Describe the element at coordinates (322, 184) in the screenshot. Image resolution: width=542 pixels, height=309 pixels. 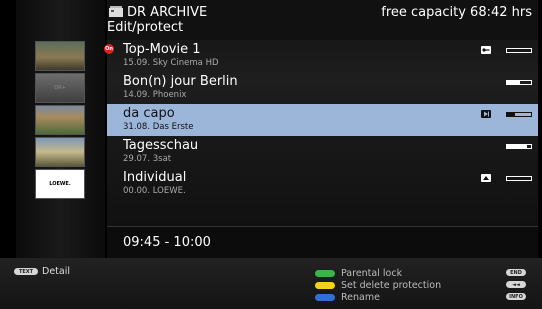
I see `recording-row: Individual 00.00. LOEWE.` at that location.